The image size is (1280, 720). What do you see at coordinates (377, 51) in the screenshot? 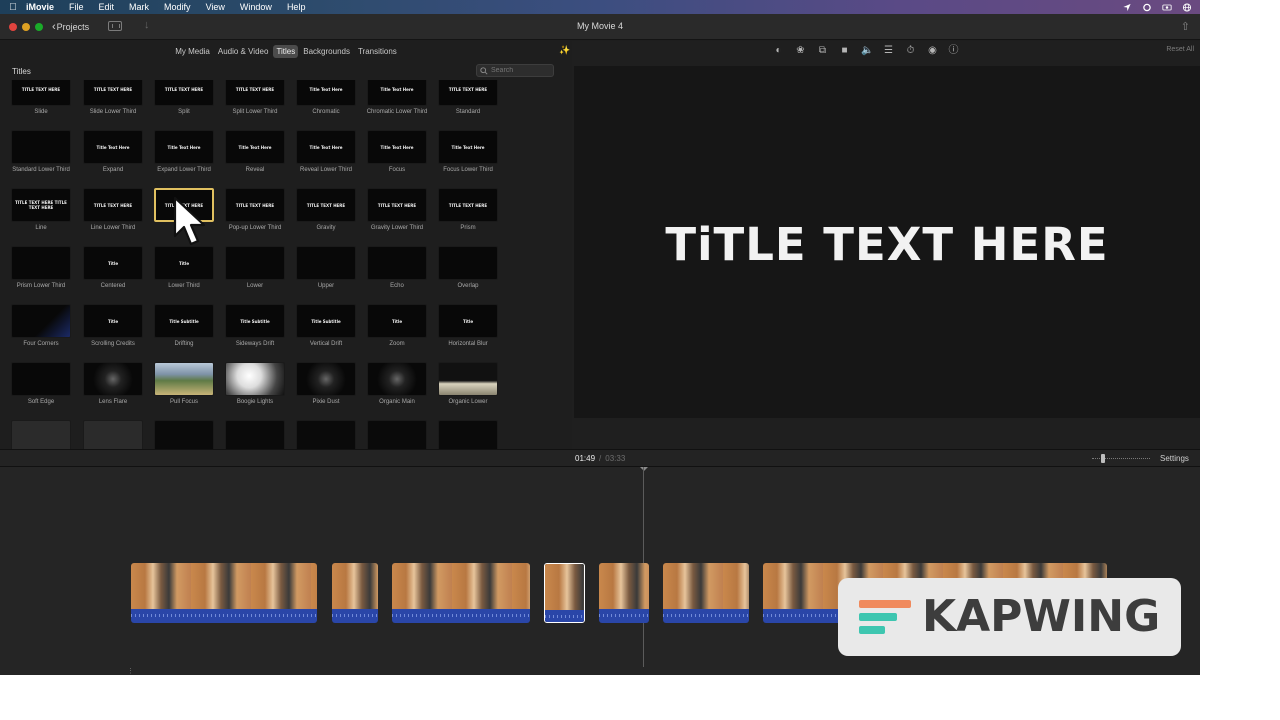
I see `tab-transitions: Transitions` at bounding box center [377, 51].